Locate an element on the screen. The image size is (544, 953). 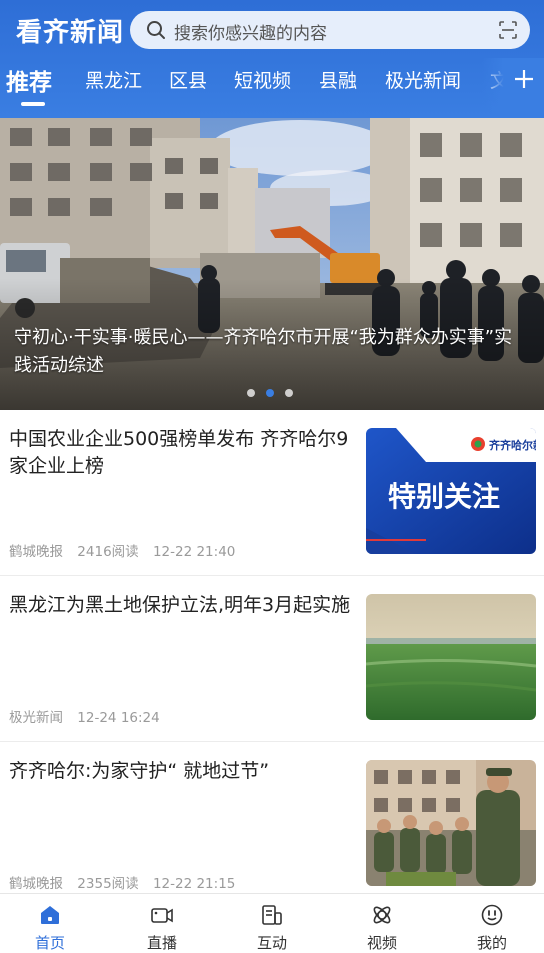
thumb-special-focus: 特别关注 is located at coordinates (444, 496).